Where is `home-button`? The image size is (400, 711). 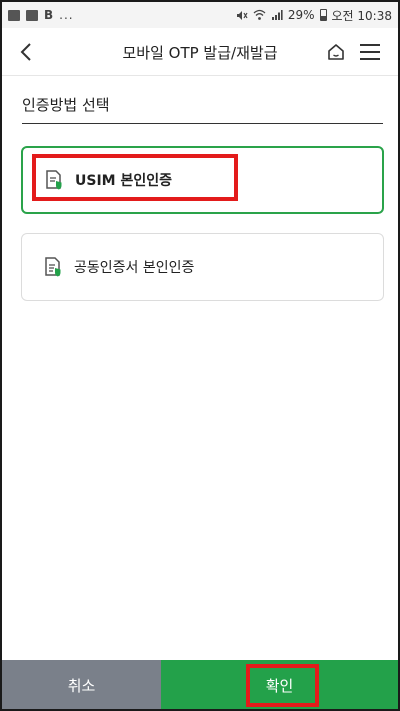 home-button is located at coordinates (336, 52).